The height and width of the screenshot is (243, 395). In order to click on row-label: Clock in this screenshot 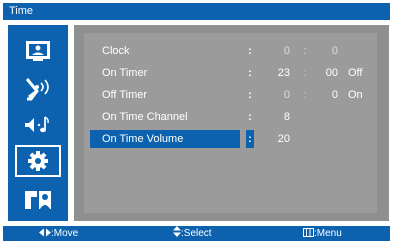, I will do `click(116, 51)`.